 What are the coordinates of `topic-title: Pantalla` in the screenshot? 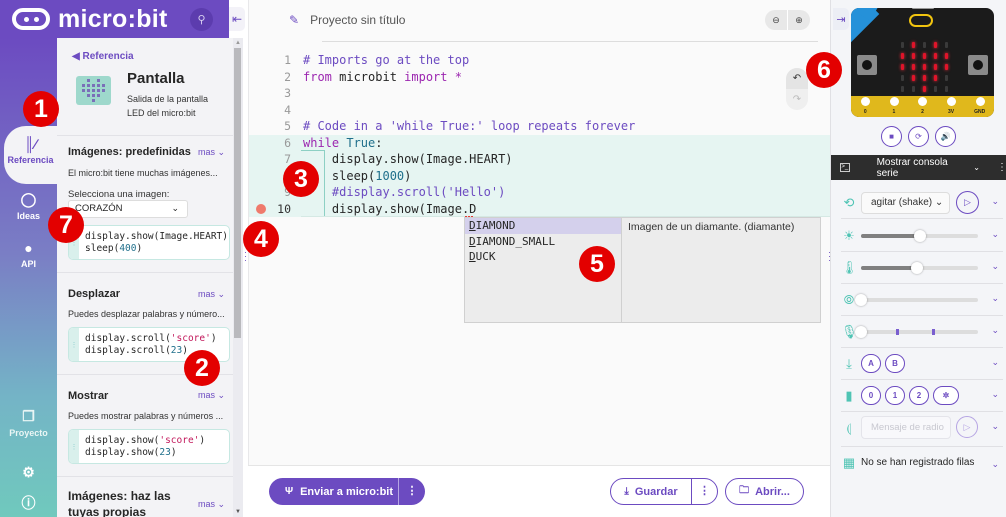 It's located at (156, 78).